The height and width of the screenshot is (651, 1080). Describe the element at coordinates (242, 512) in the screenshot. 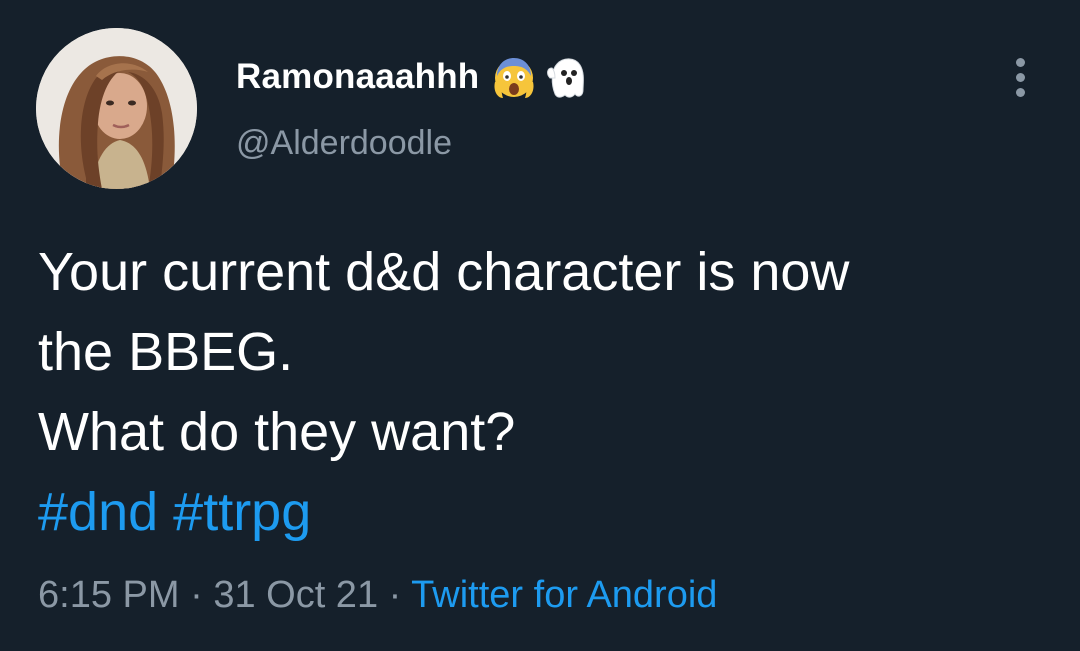

I see `hashtag-link: #ttrpg` at that location.